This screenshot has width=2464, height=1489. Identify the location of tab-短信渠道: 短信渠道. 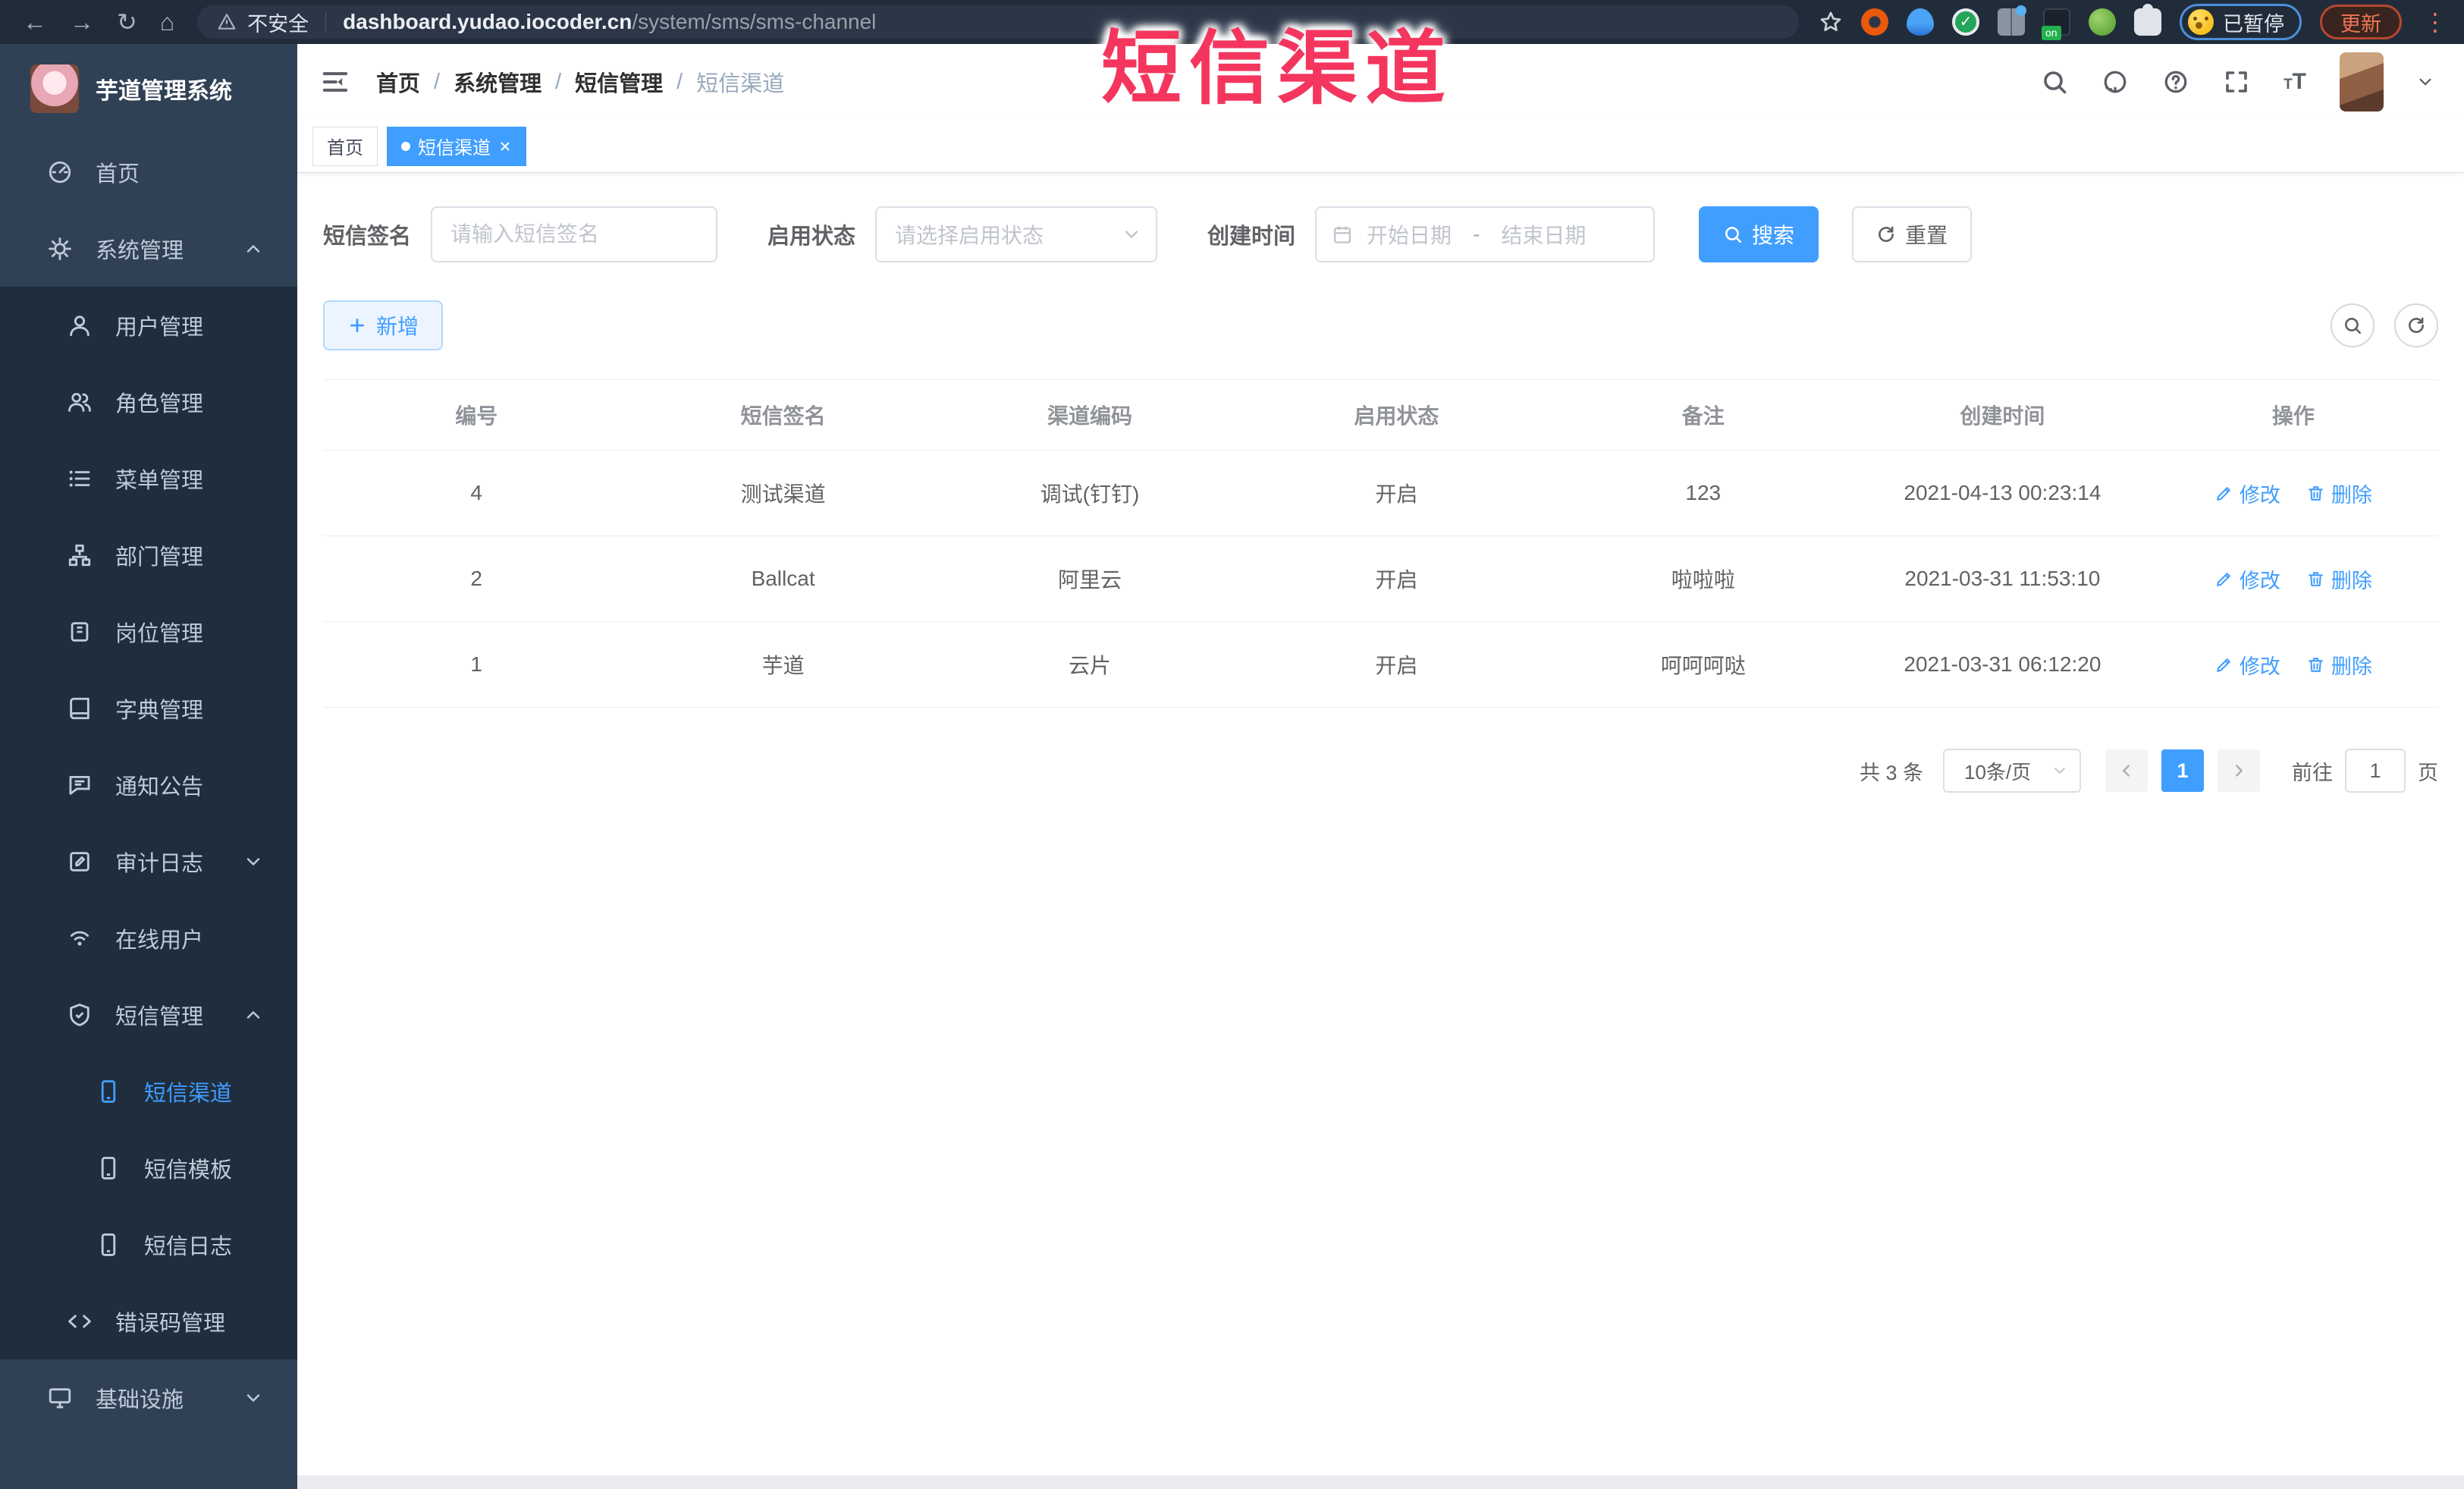
(456, 146).